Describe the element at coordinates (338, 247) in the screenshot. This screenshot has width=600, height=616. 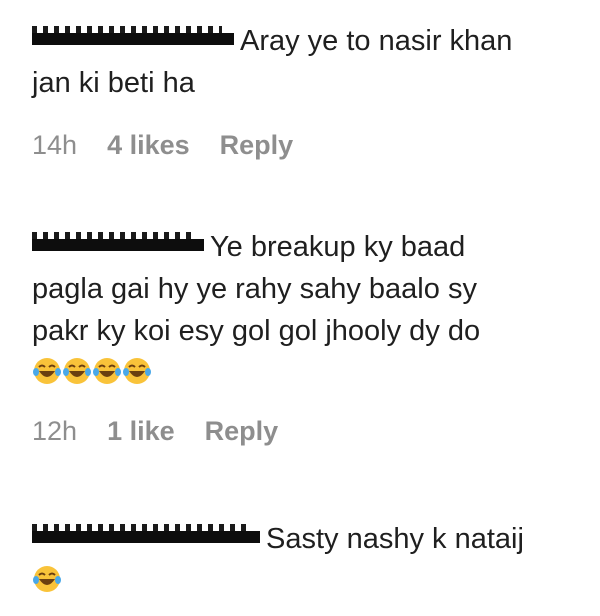
I see `comment-text-line: Ye breakup ky baad` at that location.